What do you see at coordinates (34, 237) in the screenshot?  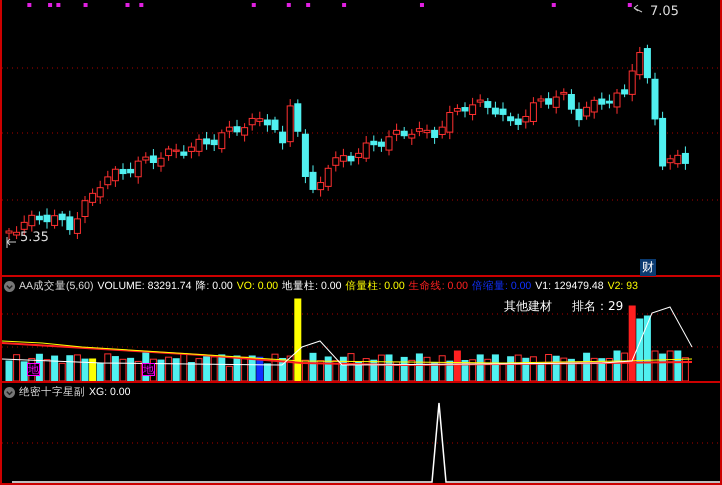 I see `price-low-label: 5.35` at bounding box center [34, 237].